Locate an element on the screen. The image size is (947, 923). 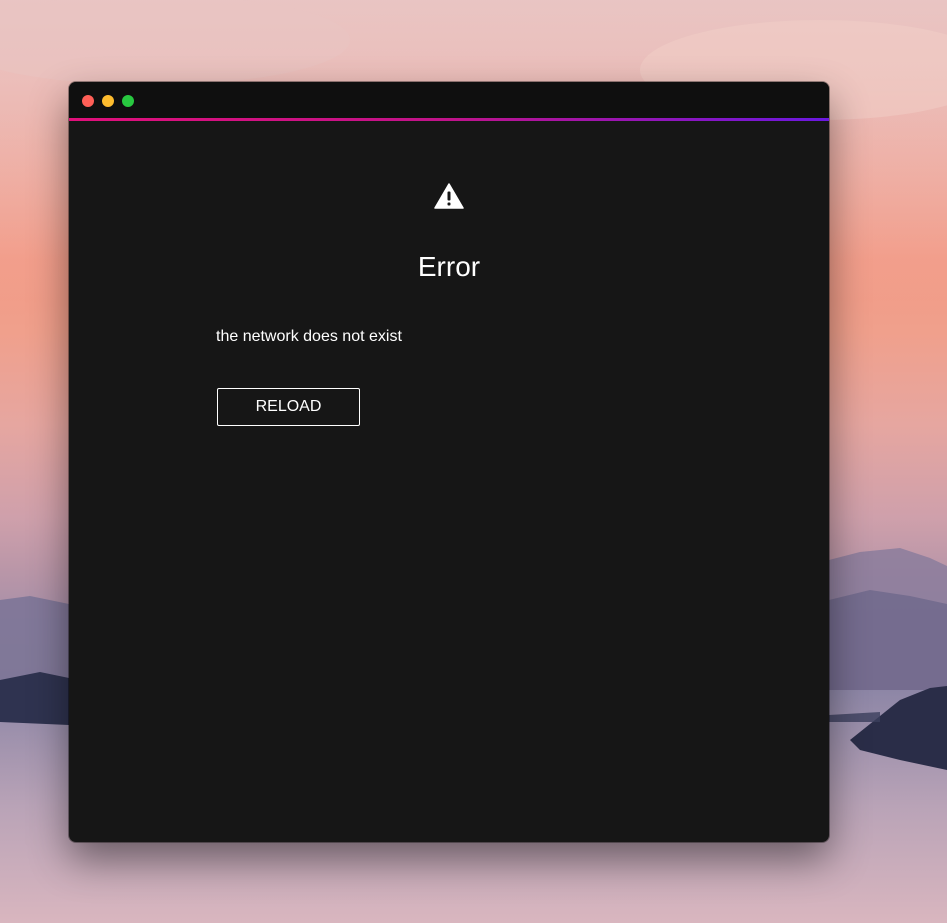
warning-icon is located at coordinates (449, 196).